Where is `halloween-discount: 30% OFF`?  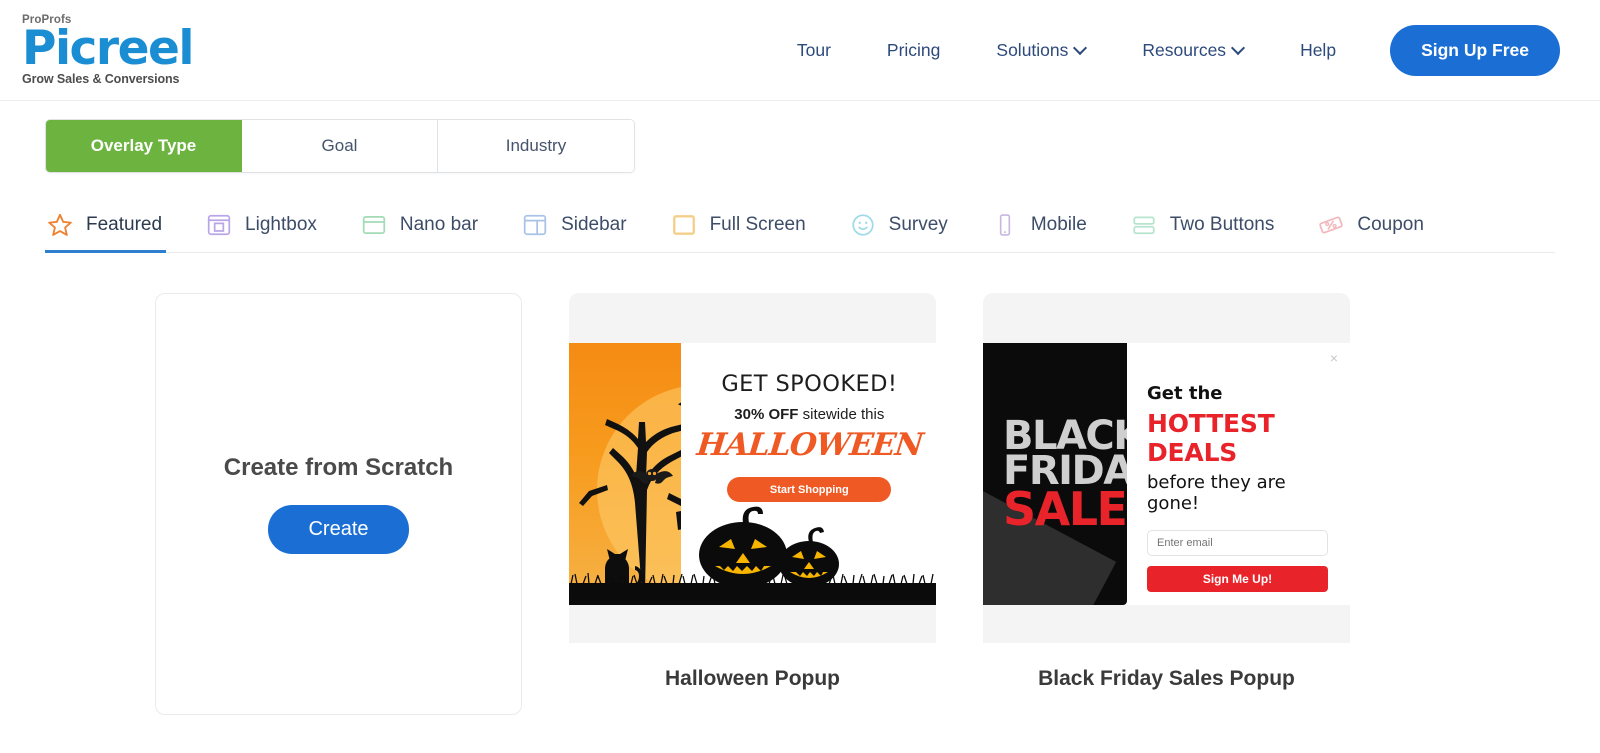
halloween-discount: 30% OFF is located at coordinates (766, 414).